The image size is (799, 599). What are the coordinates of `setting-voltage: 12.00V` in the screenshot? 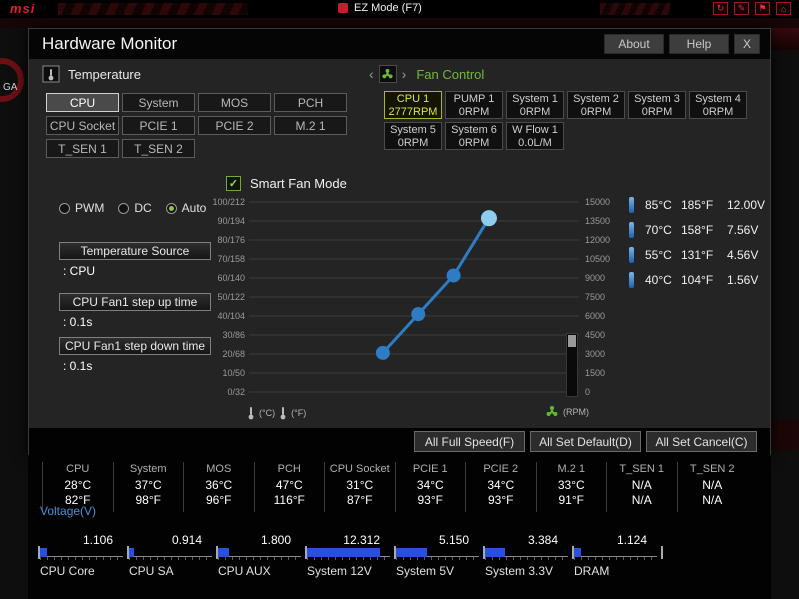 It's located at (746, 205).